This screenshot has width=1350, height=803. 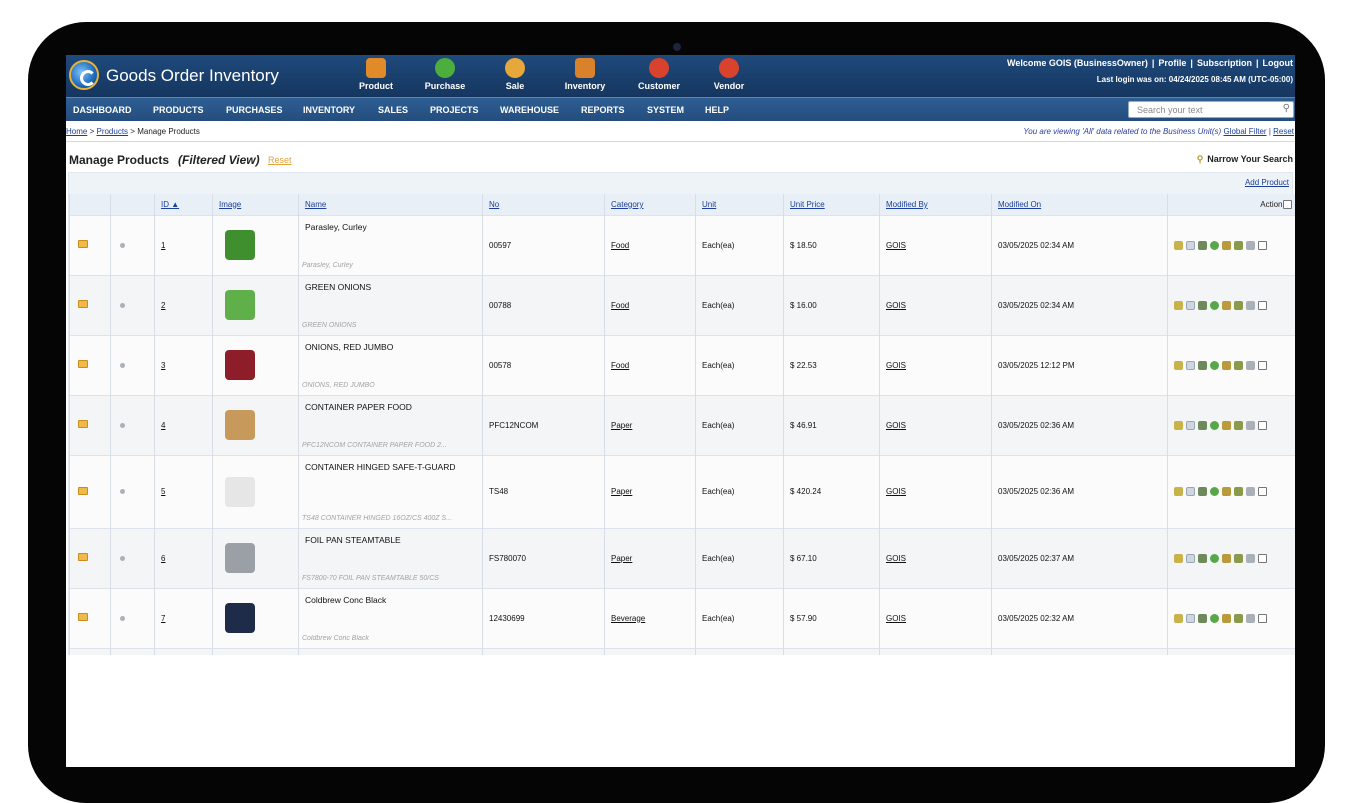 I want to click on nav-inventory: INVENTORY, so click(x=329, y=110).